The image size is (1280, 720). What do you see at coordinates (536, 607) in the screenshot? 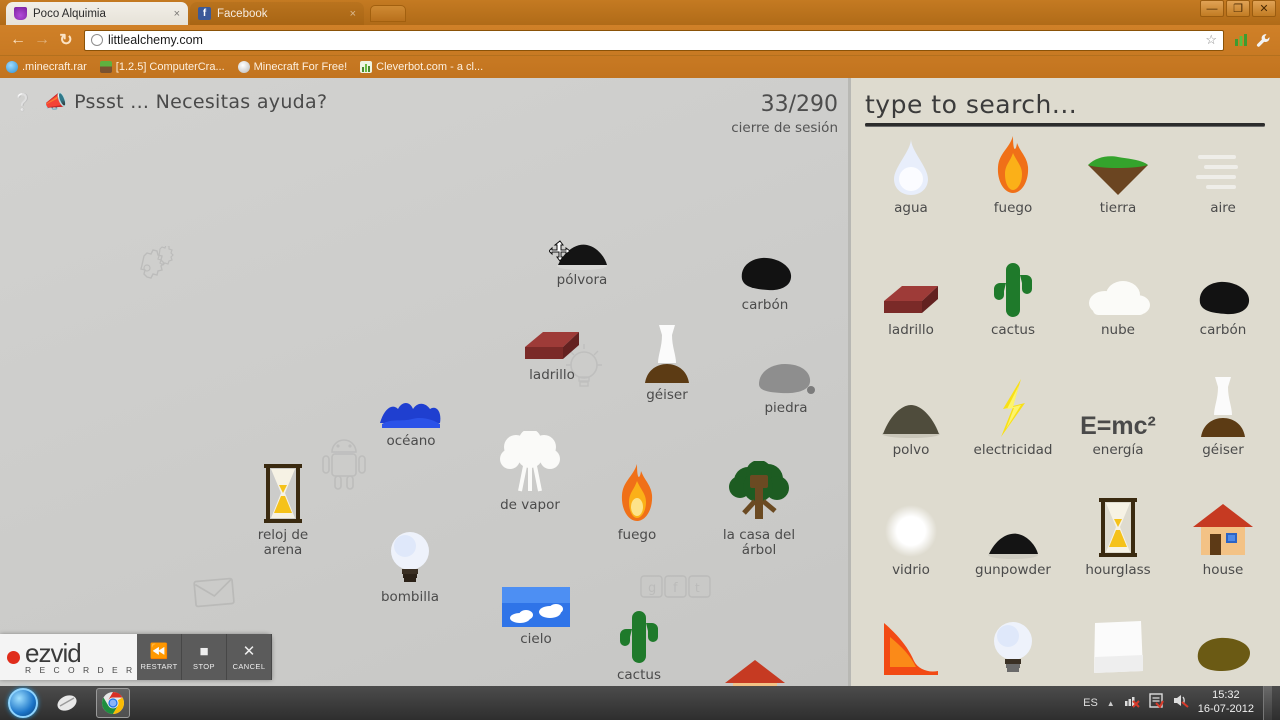
I see `canvas-item-cielo: cielo` at bounding box center [536, 607].